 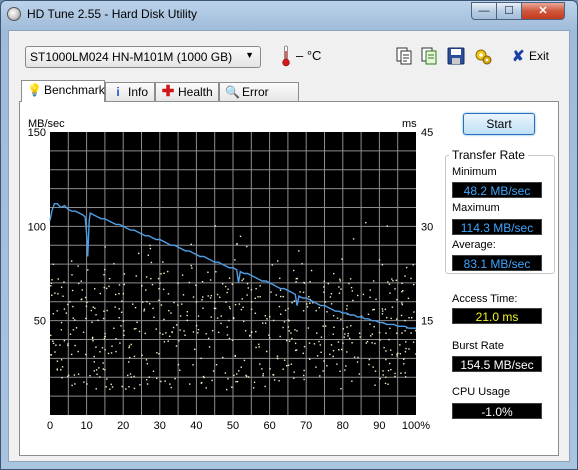 I want to click on window-title: HD Tune 2.55 - Hard Disk Utility, so click(x=112, y=14).